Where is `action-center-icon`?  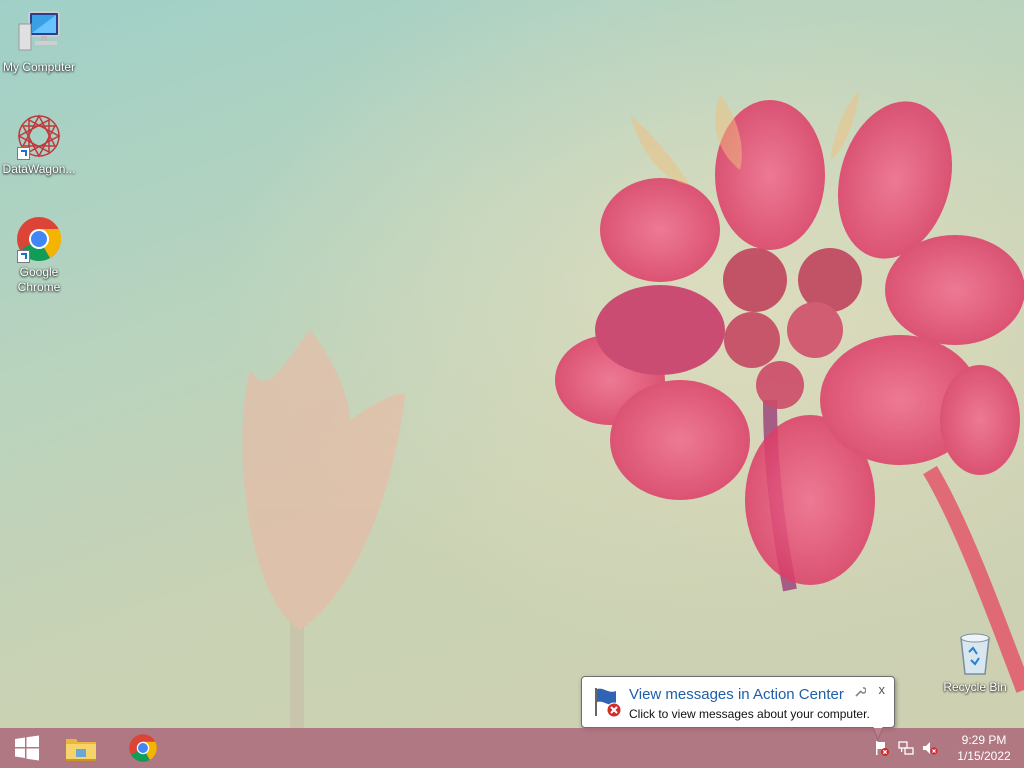 action-center-icon is located at coordinates (882, 748).